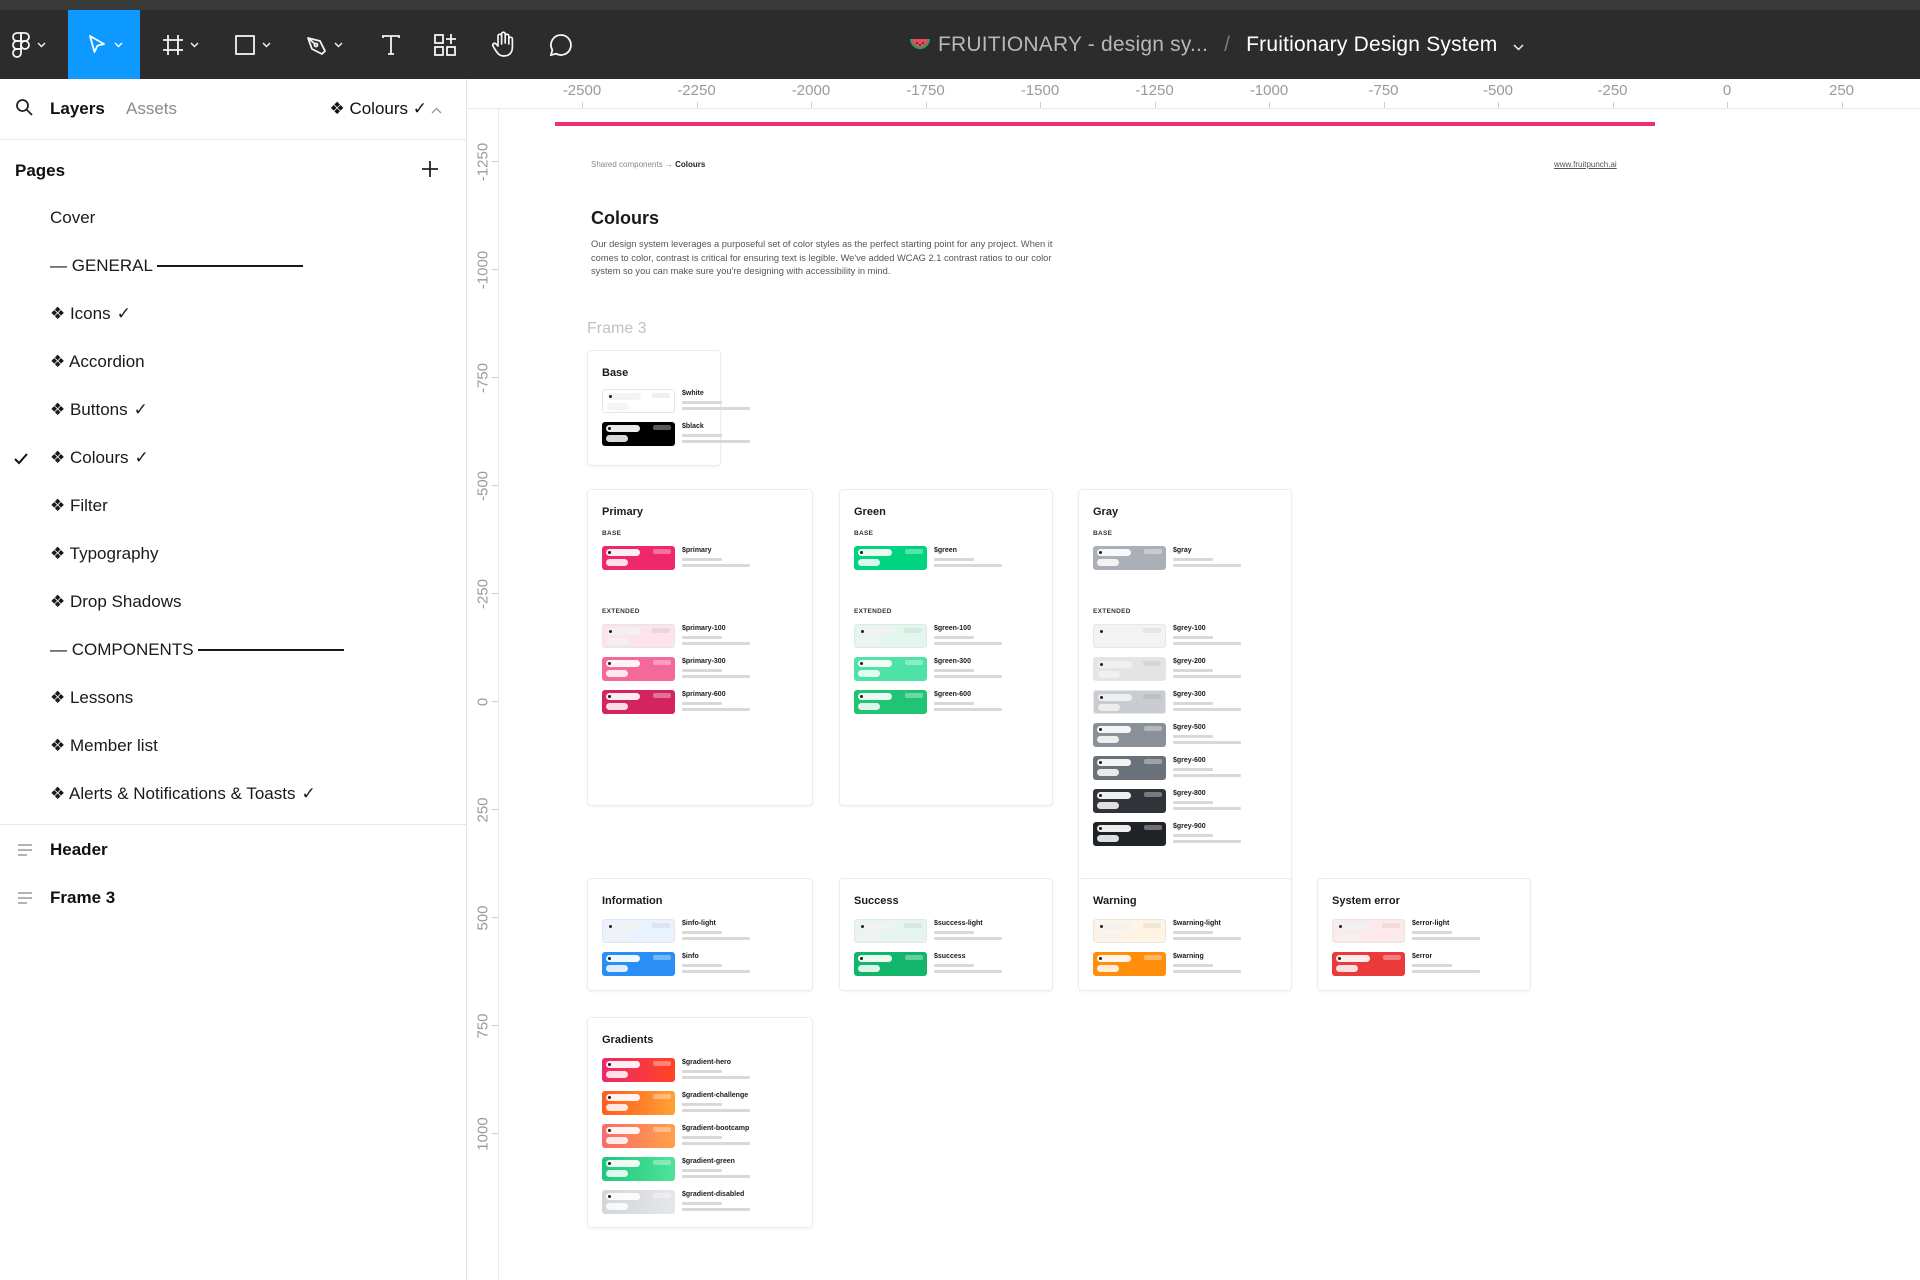  What do you see at coordinates (104, 554) in the screenshot?
I see `page-item-typography: ❖ Typography` at bounding box center [104, 554].